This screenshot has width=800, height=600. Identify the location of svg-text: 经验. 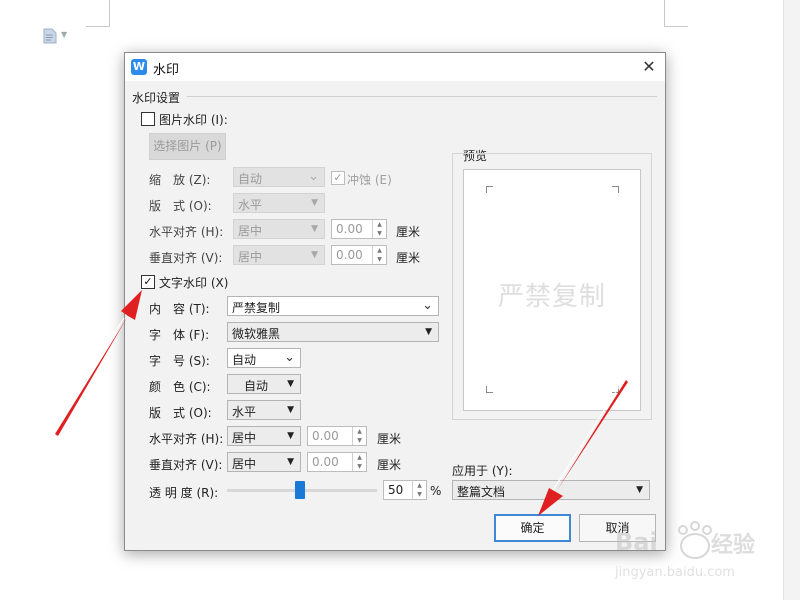
(733, 545).